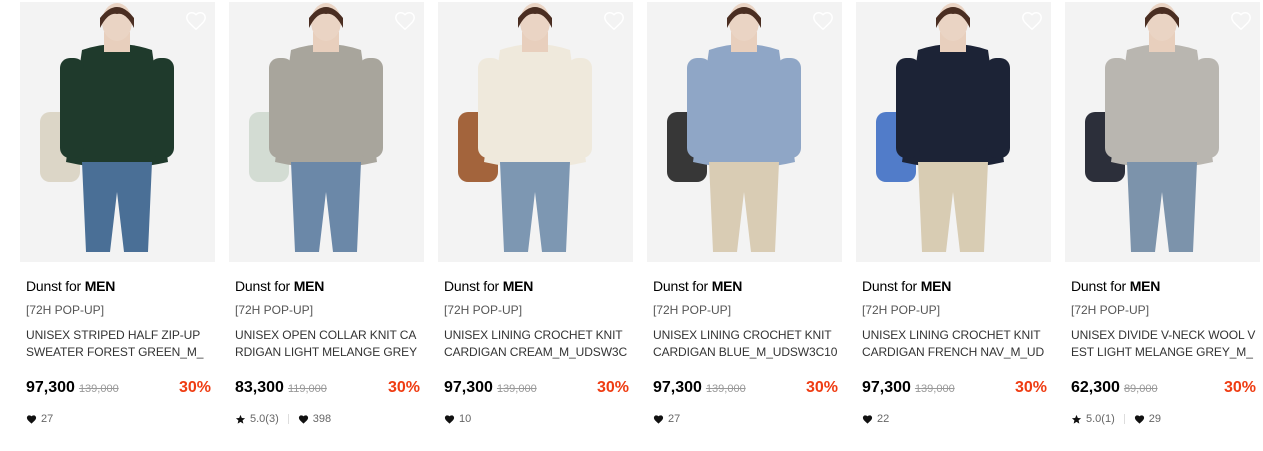 This screenshot has height=451, width=1263. What do you see at coordinates (259, 387) in the screenshot?
I see `sale-price: 83,300` at bounding box center [259, 387].